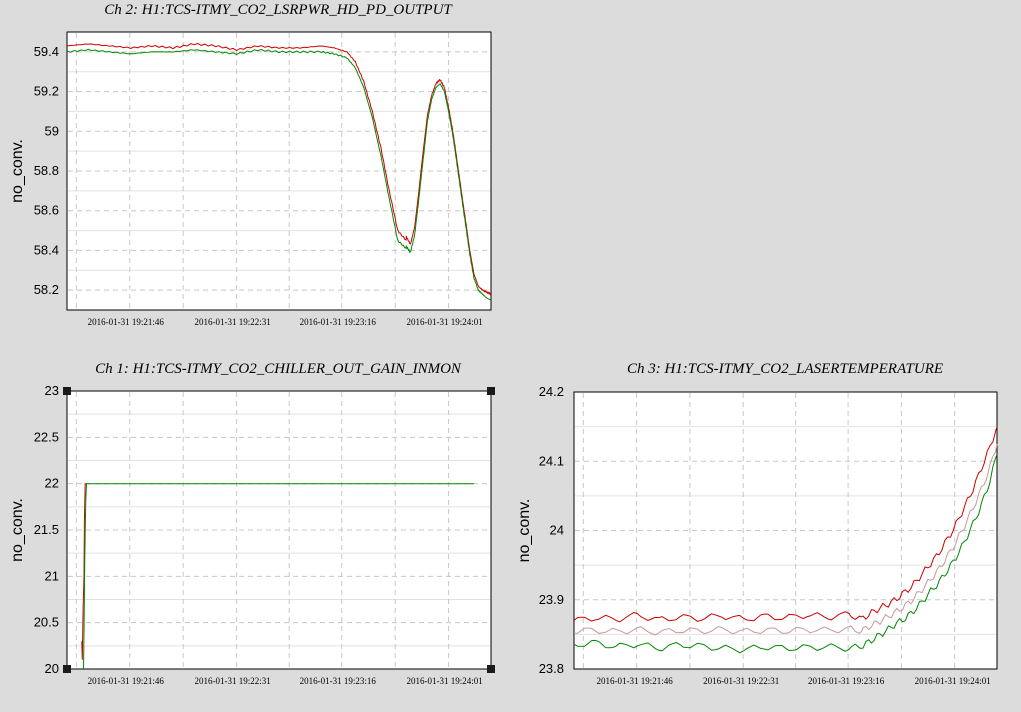 The height and width of the screenshot is (712, 1021). What do you see at coordinates (46, 51) in the screenshot?
I see `y-tick-label: 59.4` at bounding box center [46, 51].